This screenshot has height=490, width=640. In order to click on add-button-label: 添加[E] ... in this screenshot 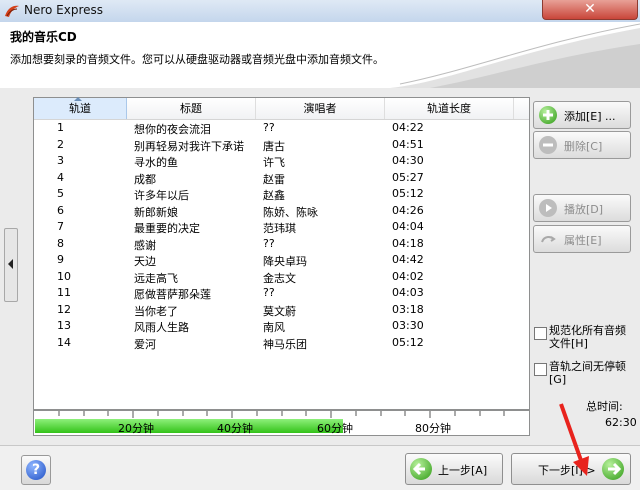, I will do `click(590, 116)`.